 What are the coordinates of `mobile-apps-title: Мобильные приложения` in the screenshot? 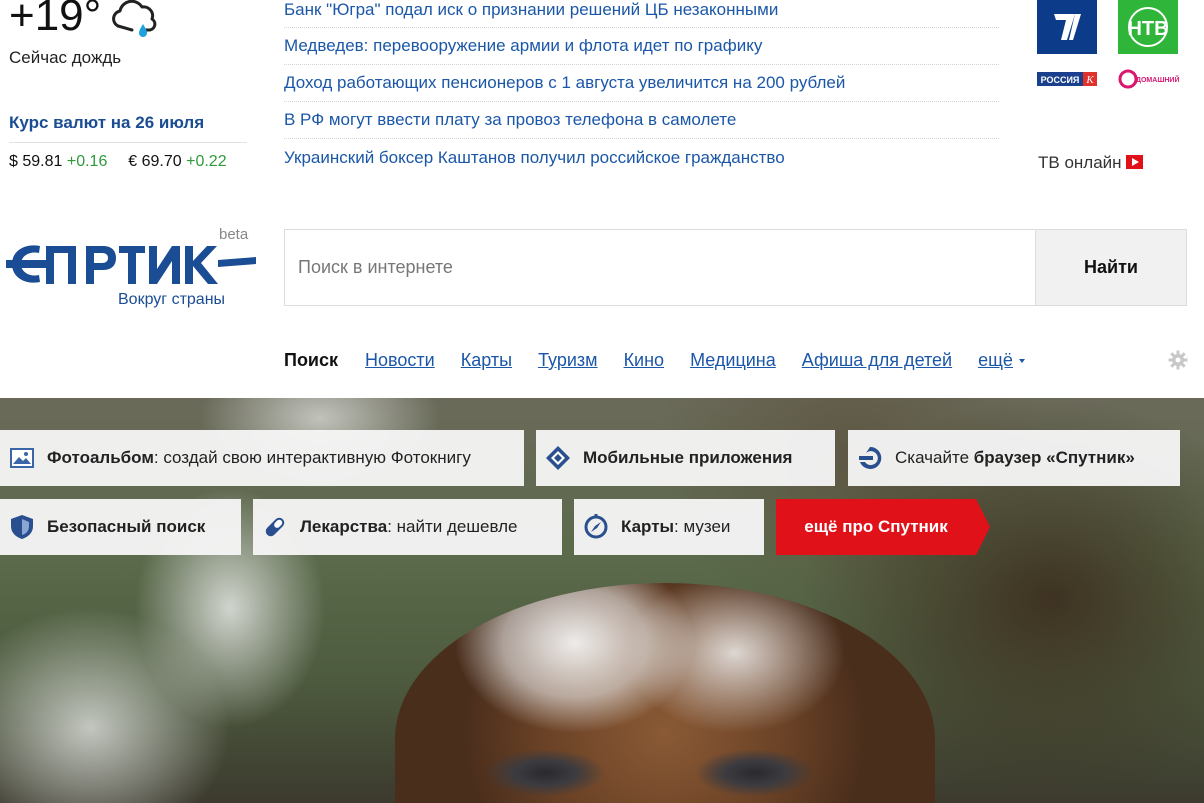 It's located at (688, 457).